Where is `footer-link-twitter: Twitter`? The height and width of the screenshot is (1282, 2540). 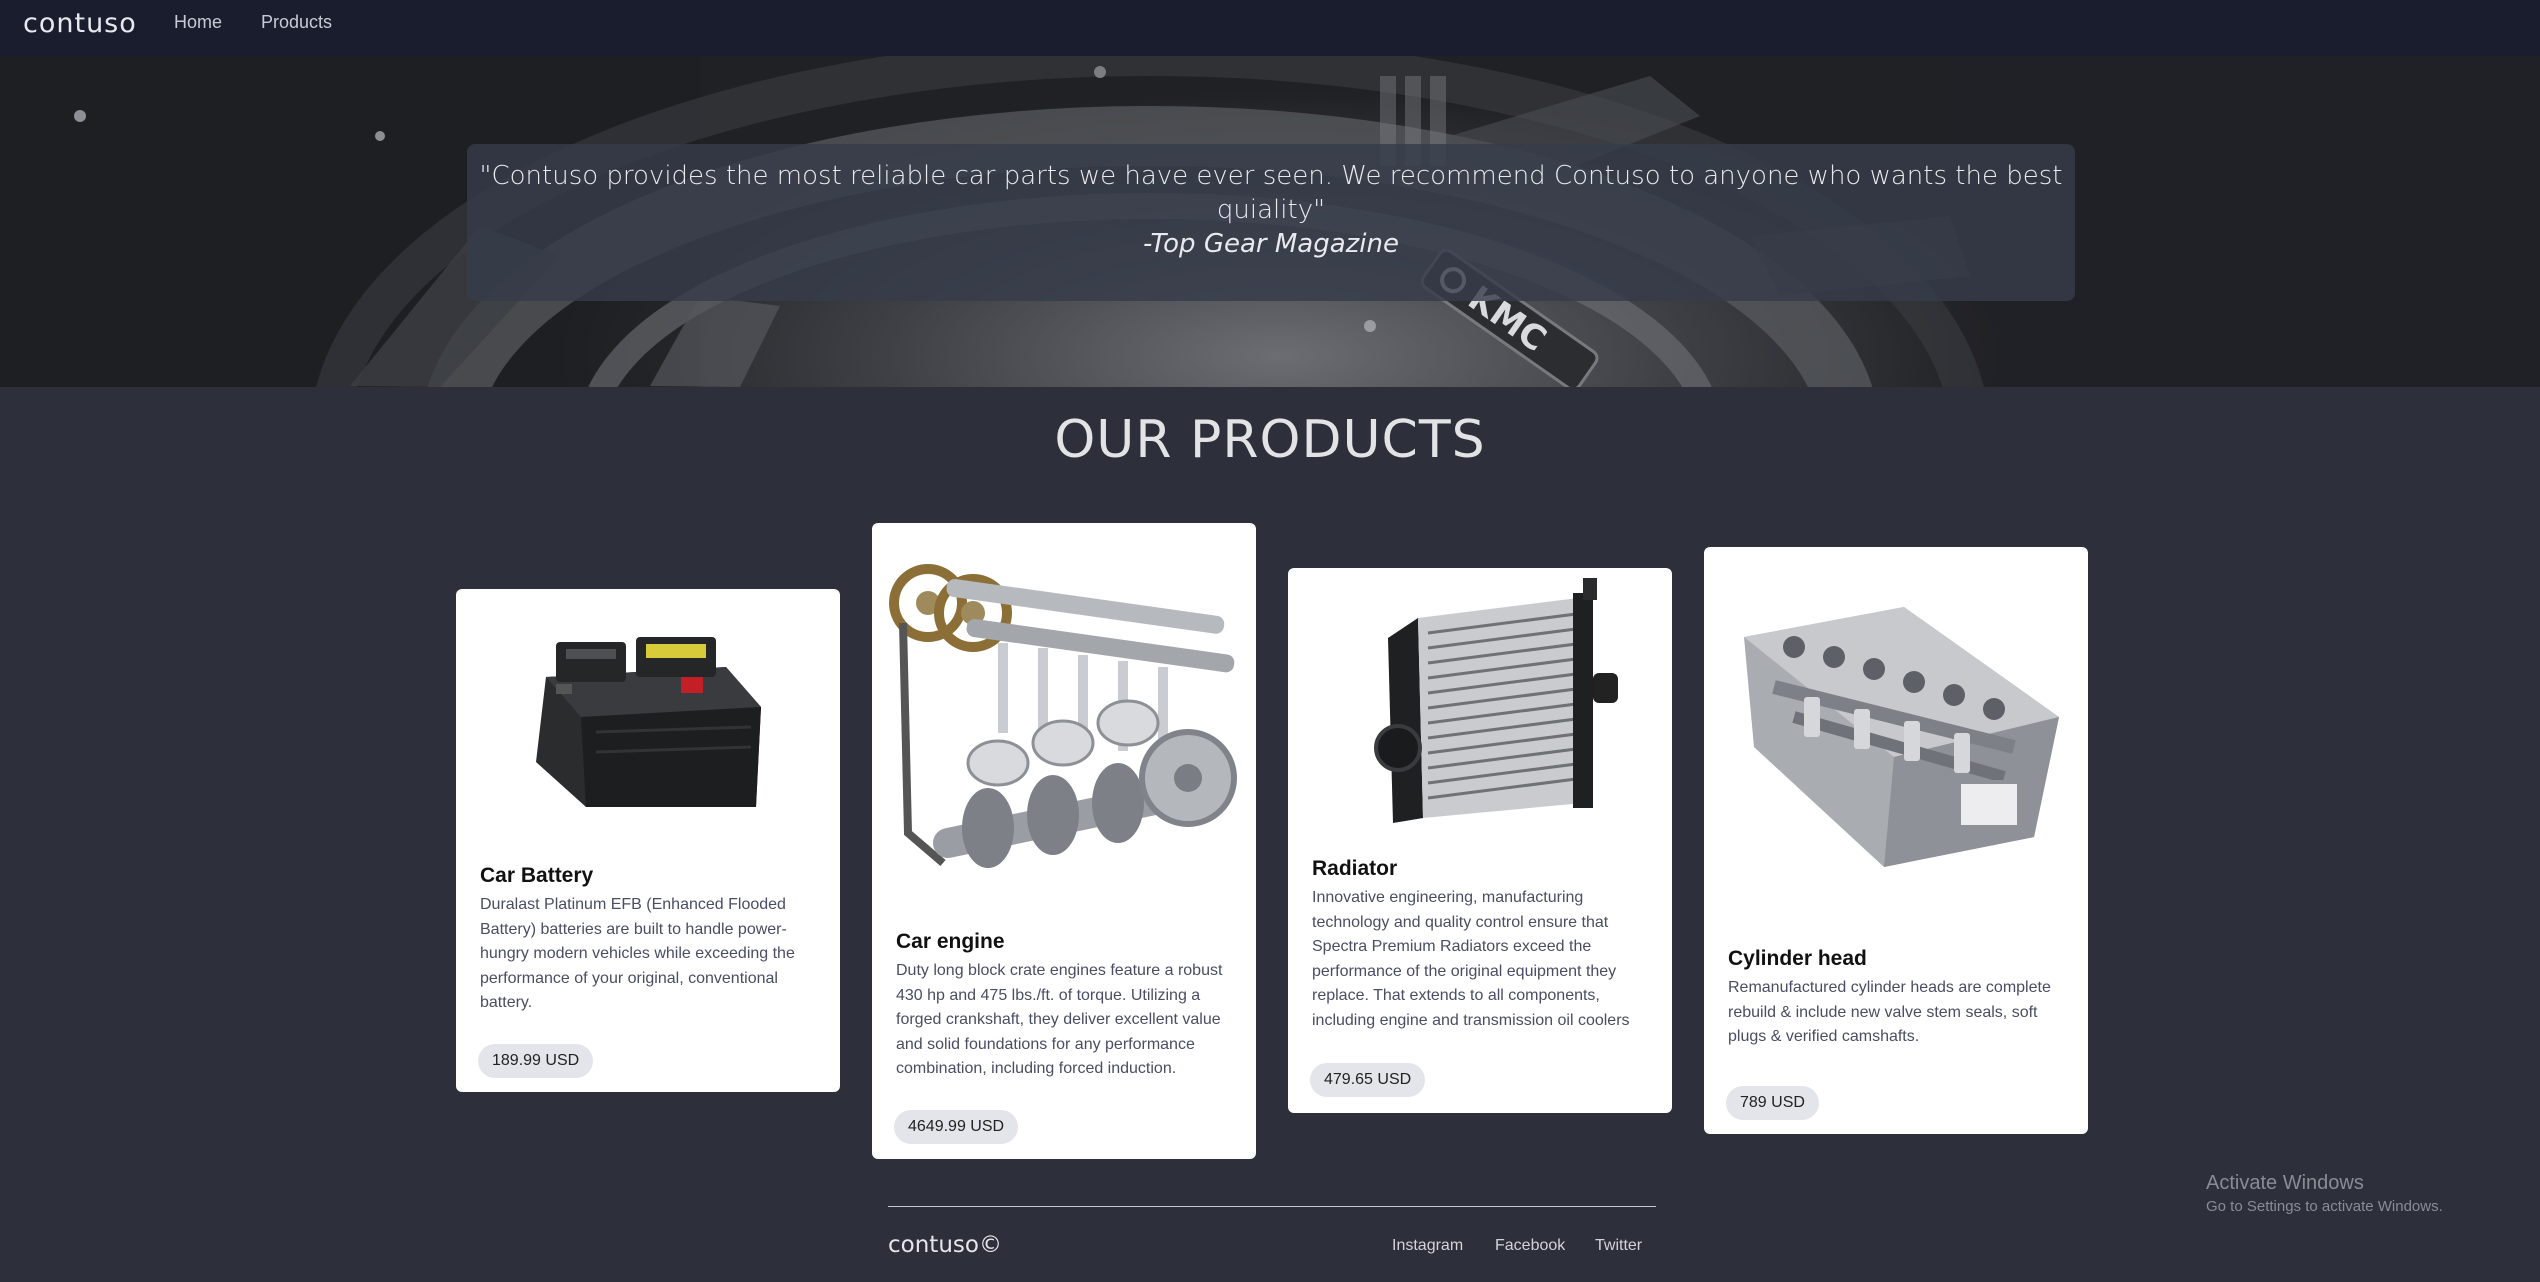
footer-link-twitter: Twitter is located at coordinates (1618, 1246).